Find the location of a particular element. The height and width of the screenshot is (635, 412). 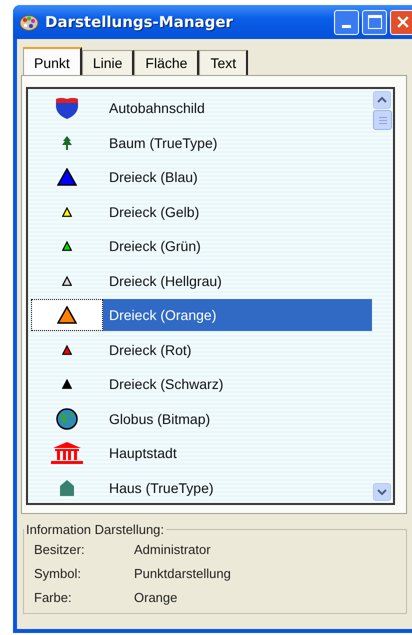

symbol-list-item: Dreieck (Grün) is located at coordinates (237, 246).